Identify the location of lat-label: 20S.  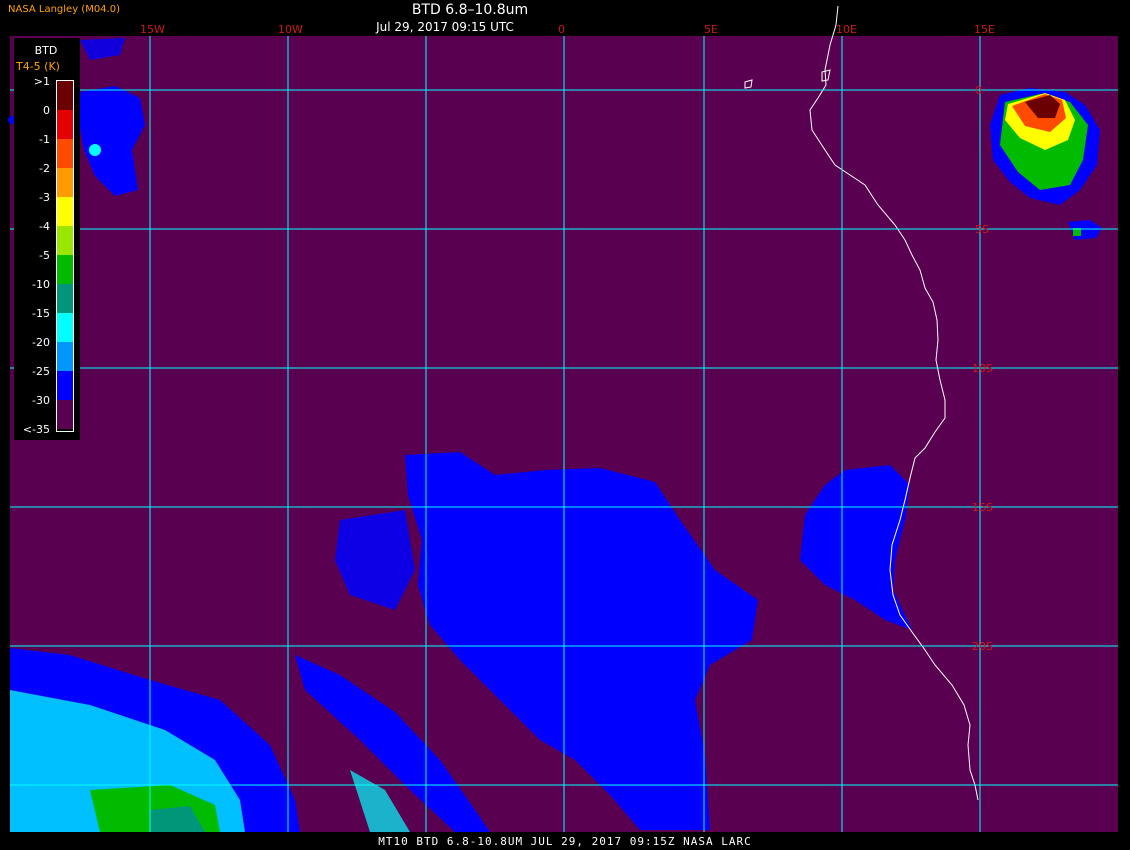
(982, 646).